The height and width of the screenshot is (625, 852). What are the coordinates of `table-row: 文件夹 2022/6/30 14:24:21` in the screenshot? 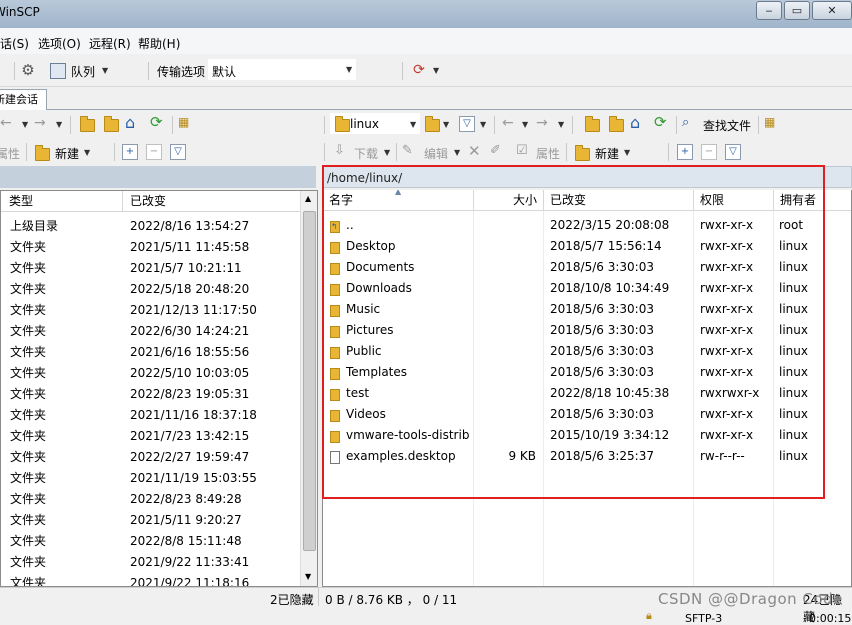 It's located at (150, 331).